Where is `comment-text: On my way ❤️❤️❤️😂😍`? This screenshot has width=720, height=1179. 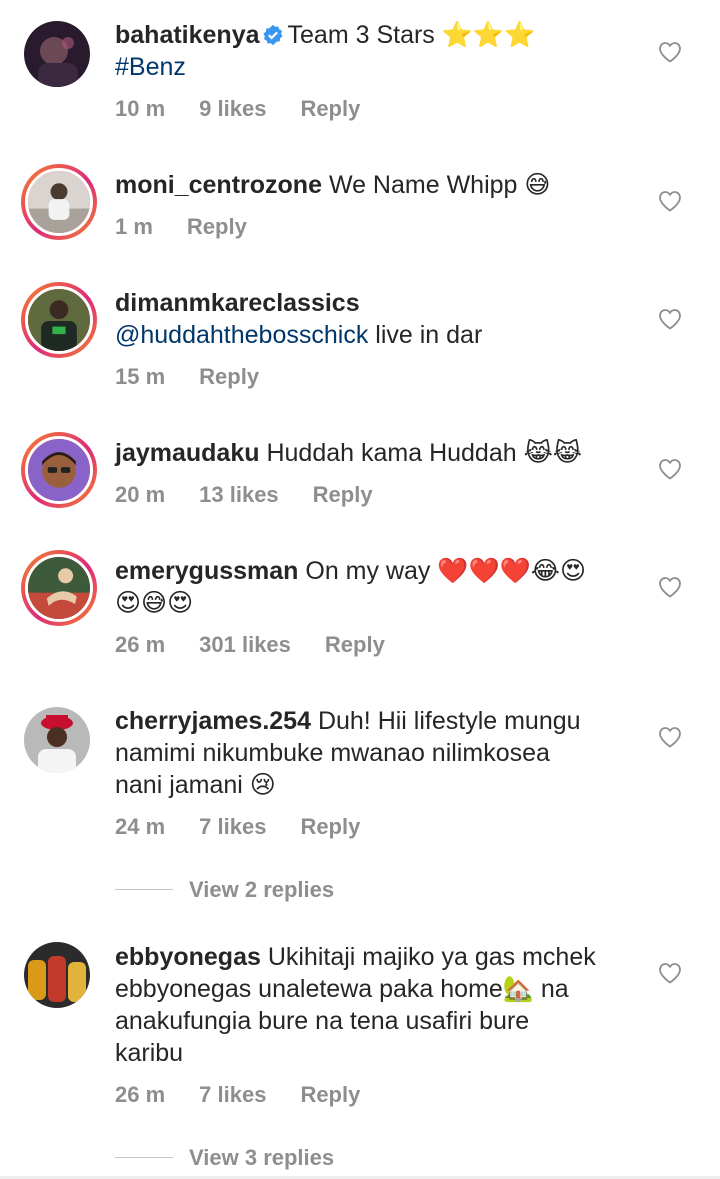 comment-text: On my way ❤️❤️❤️😂😍 is located at coordinates (446, 571).